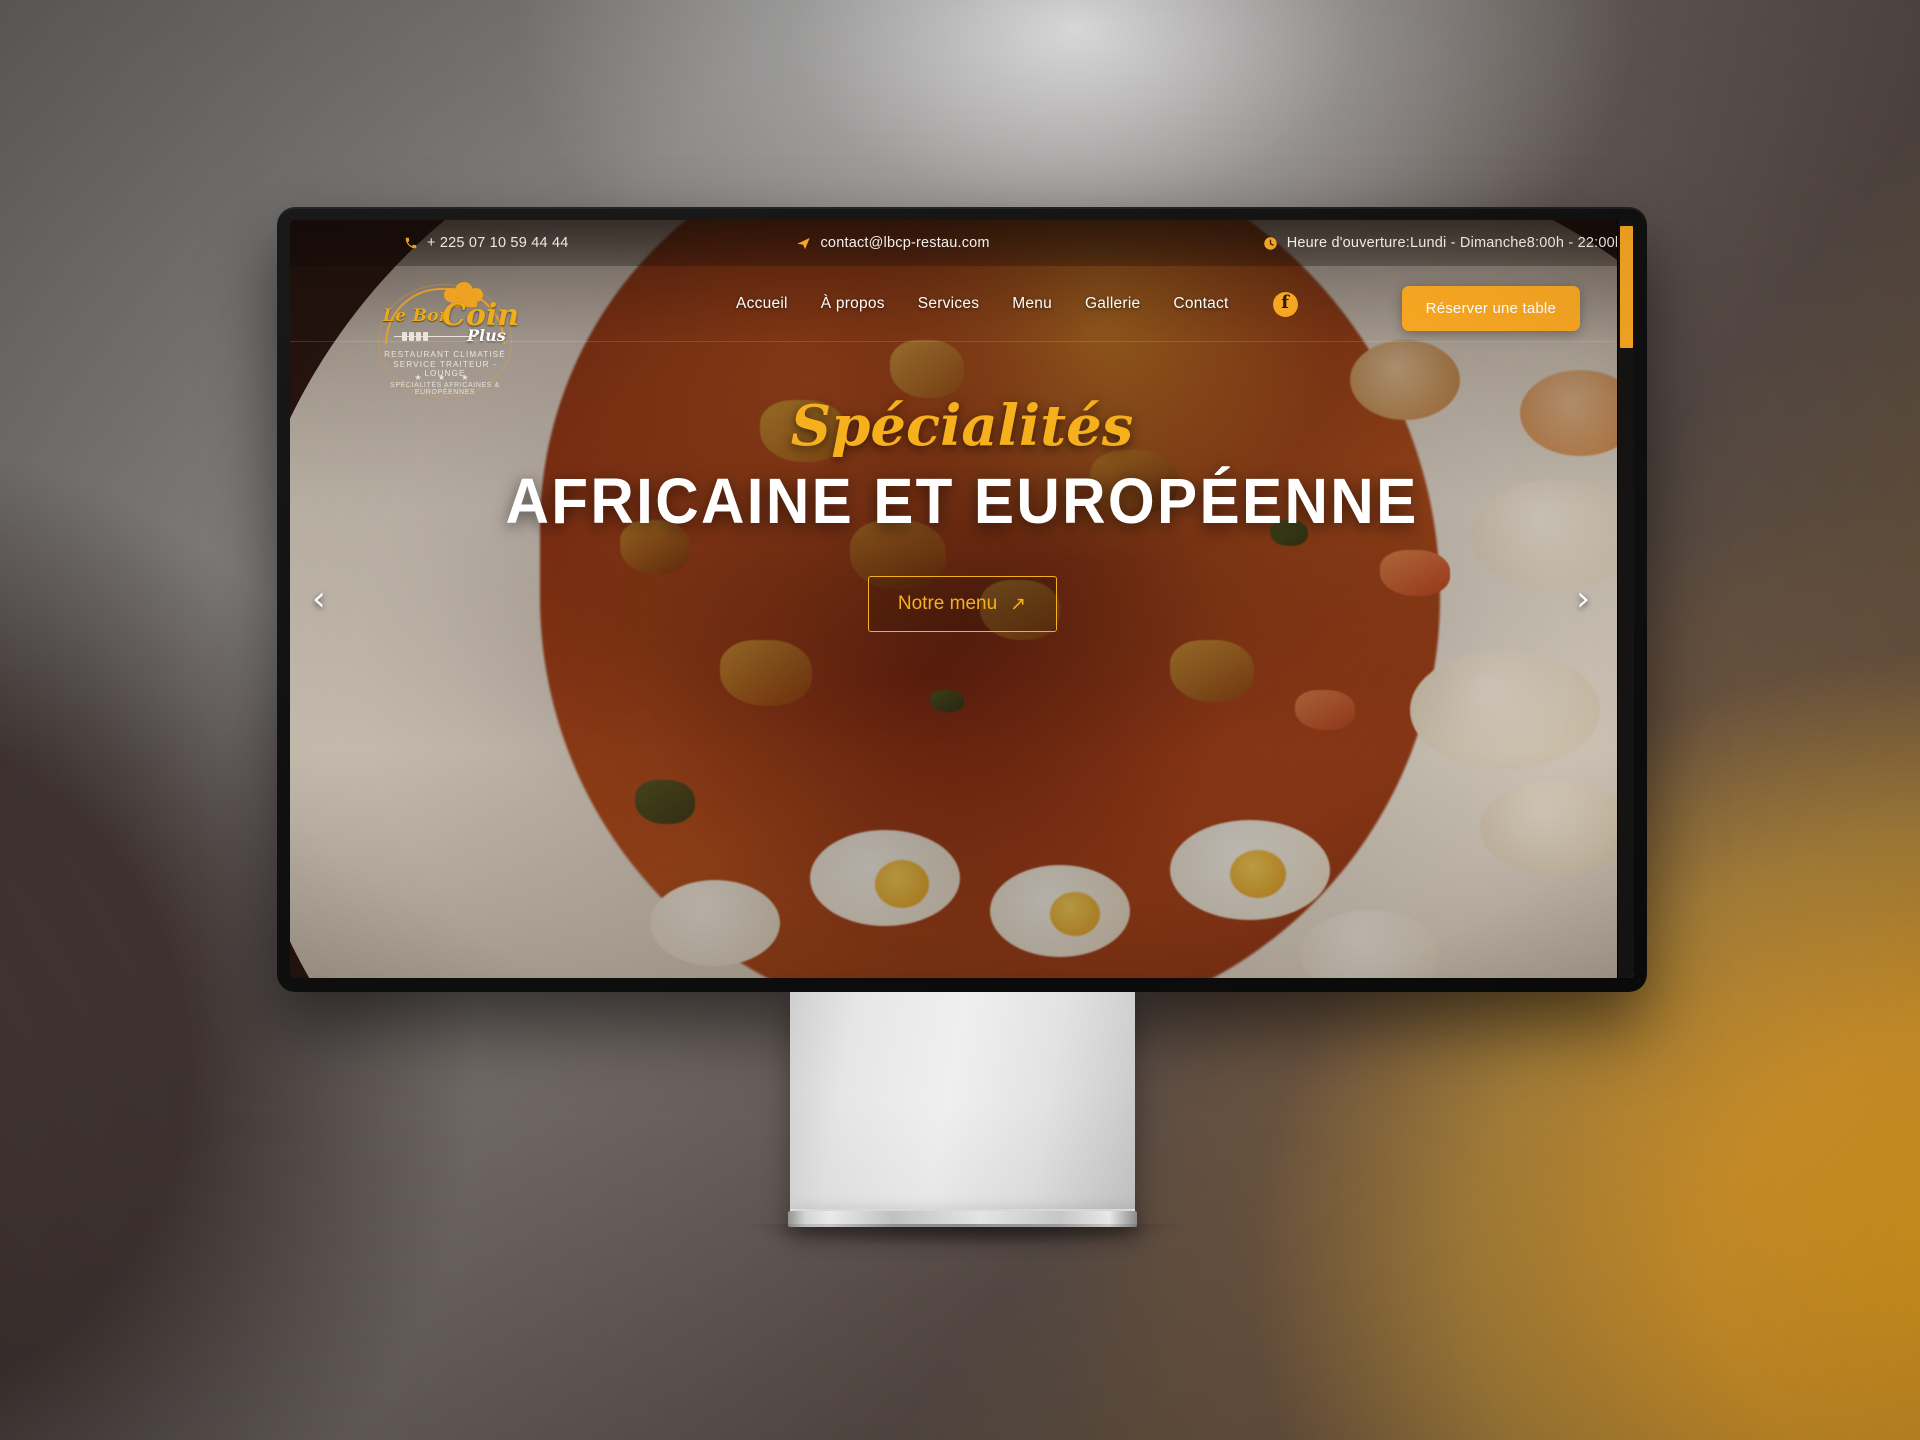 Image resolution: width=1920 pixels, height=1440 pixels. I want to click on notre-menu-label: Notre menu, so click(947, 603).